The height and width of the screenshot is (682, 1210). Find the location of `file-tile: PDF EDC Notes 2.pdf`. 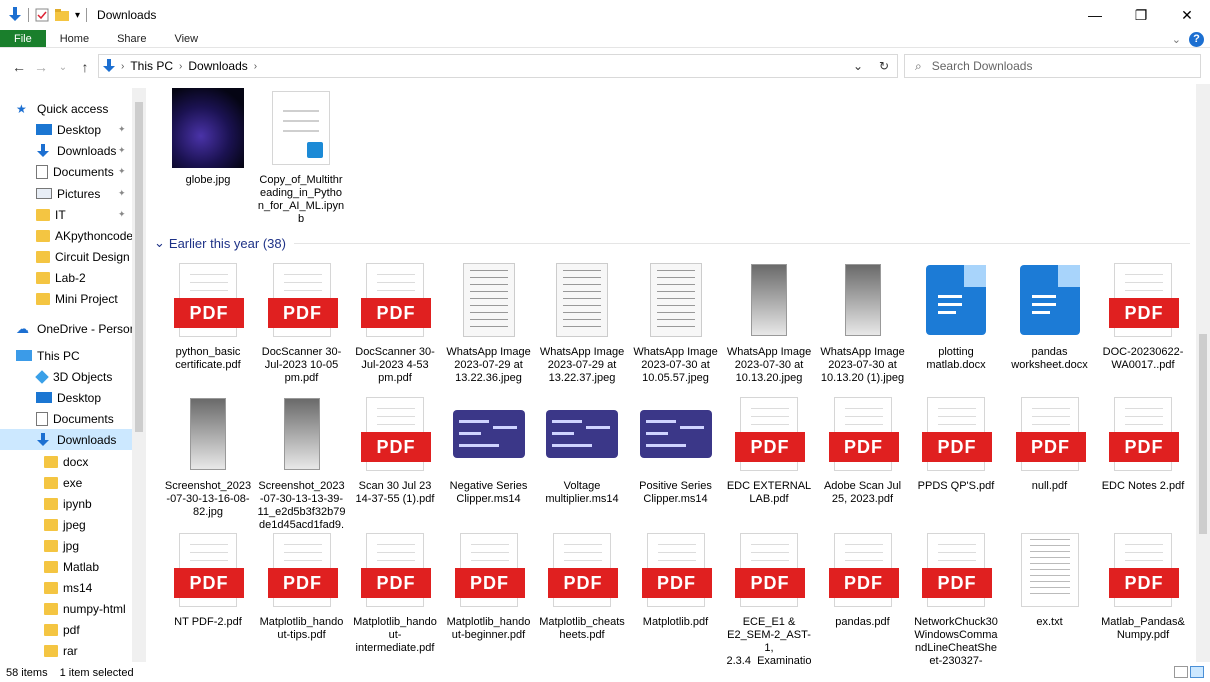

file-tile: PDF EDC Notes 2.pdf is located at coordinates (1143, 443).